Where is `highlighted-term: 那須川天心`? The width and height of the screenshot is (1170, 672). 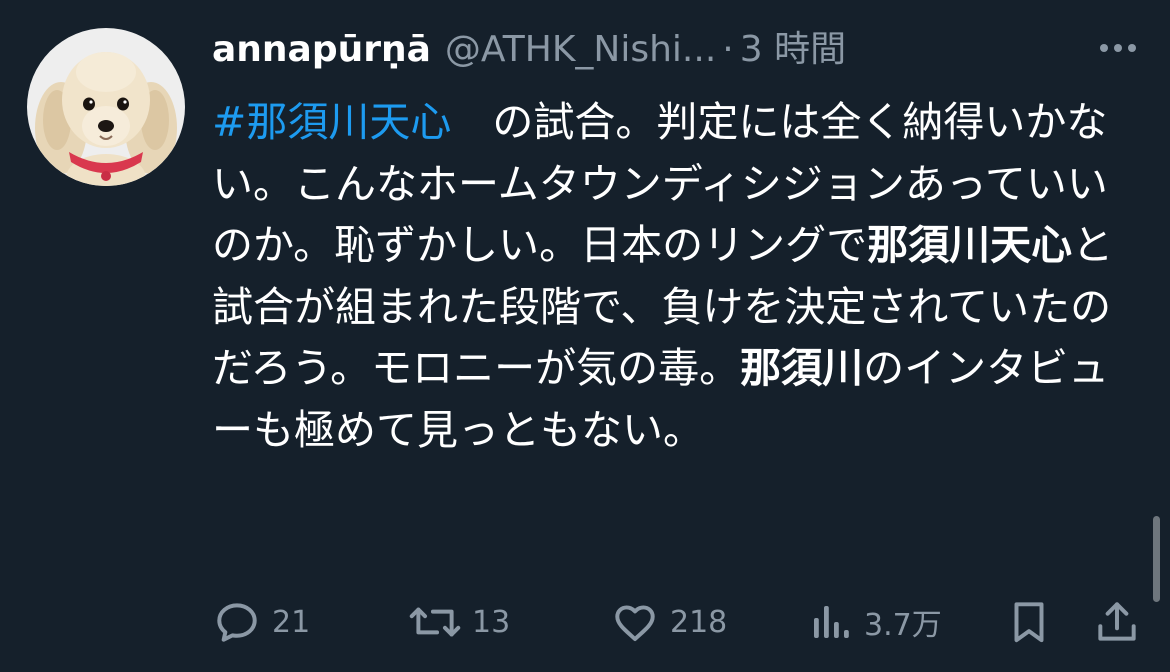 highlighted-term: 那須川天心 is located at coordinates (970, 245).